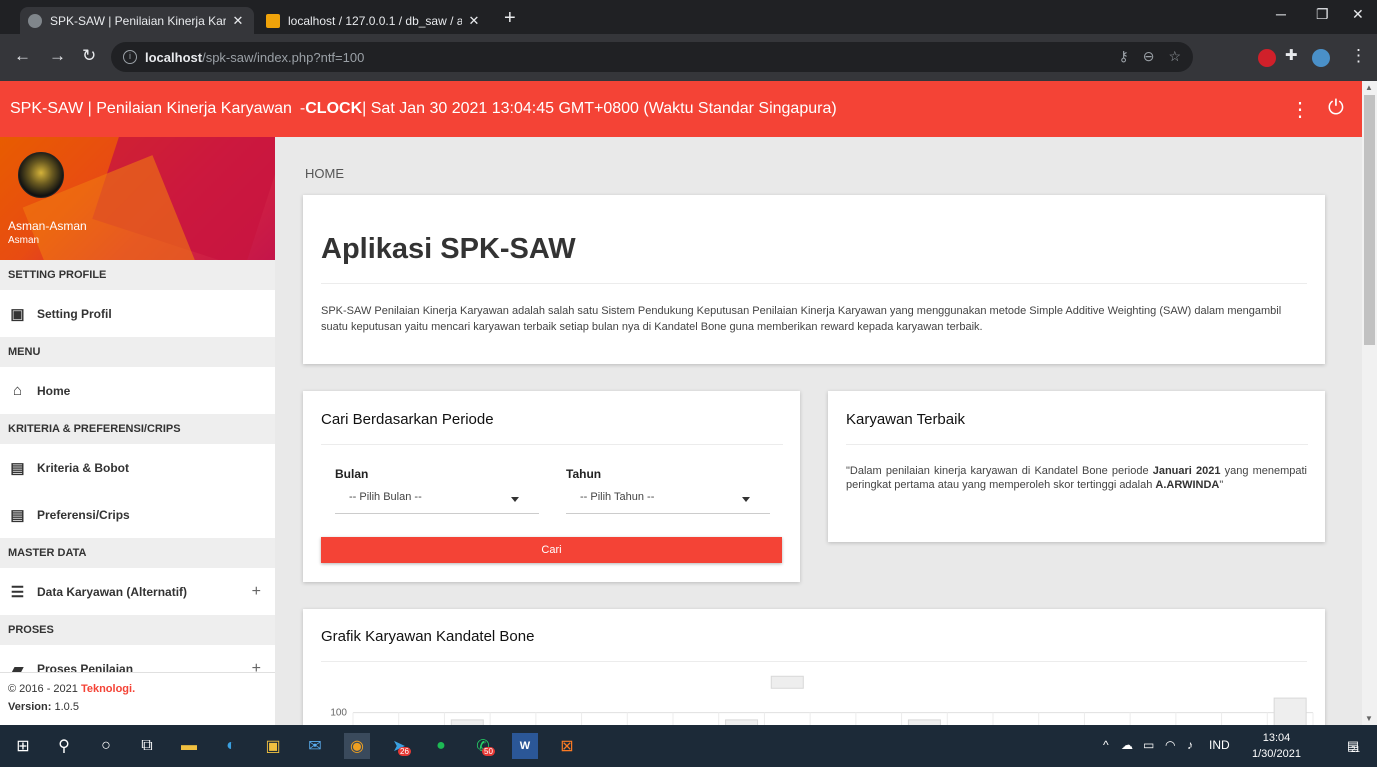 The height and width of the screenshot is (767, 1377). I want to click on key-icon: ⚷, so click(1123, 56).